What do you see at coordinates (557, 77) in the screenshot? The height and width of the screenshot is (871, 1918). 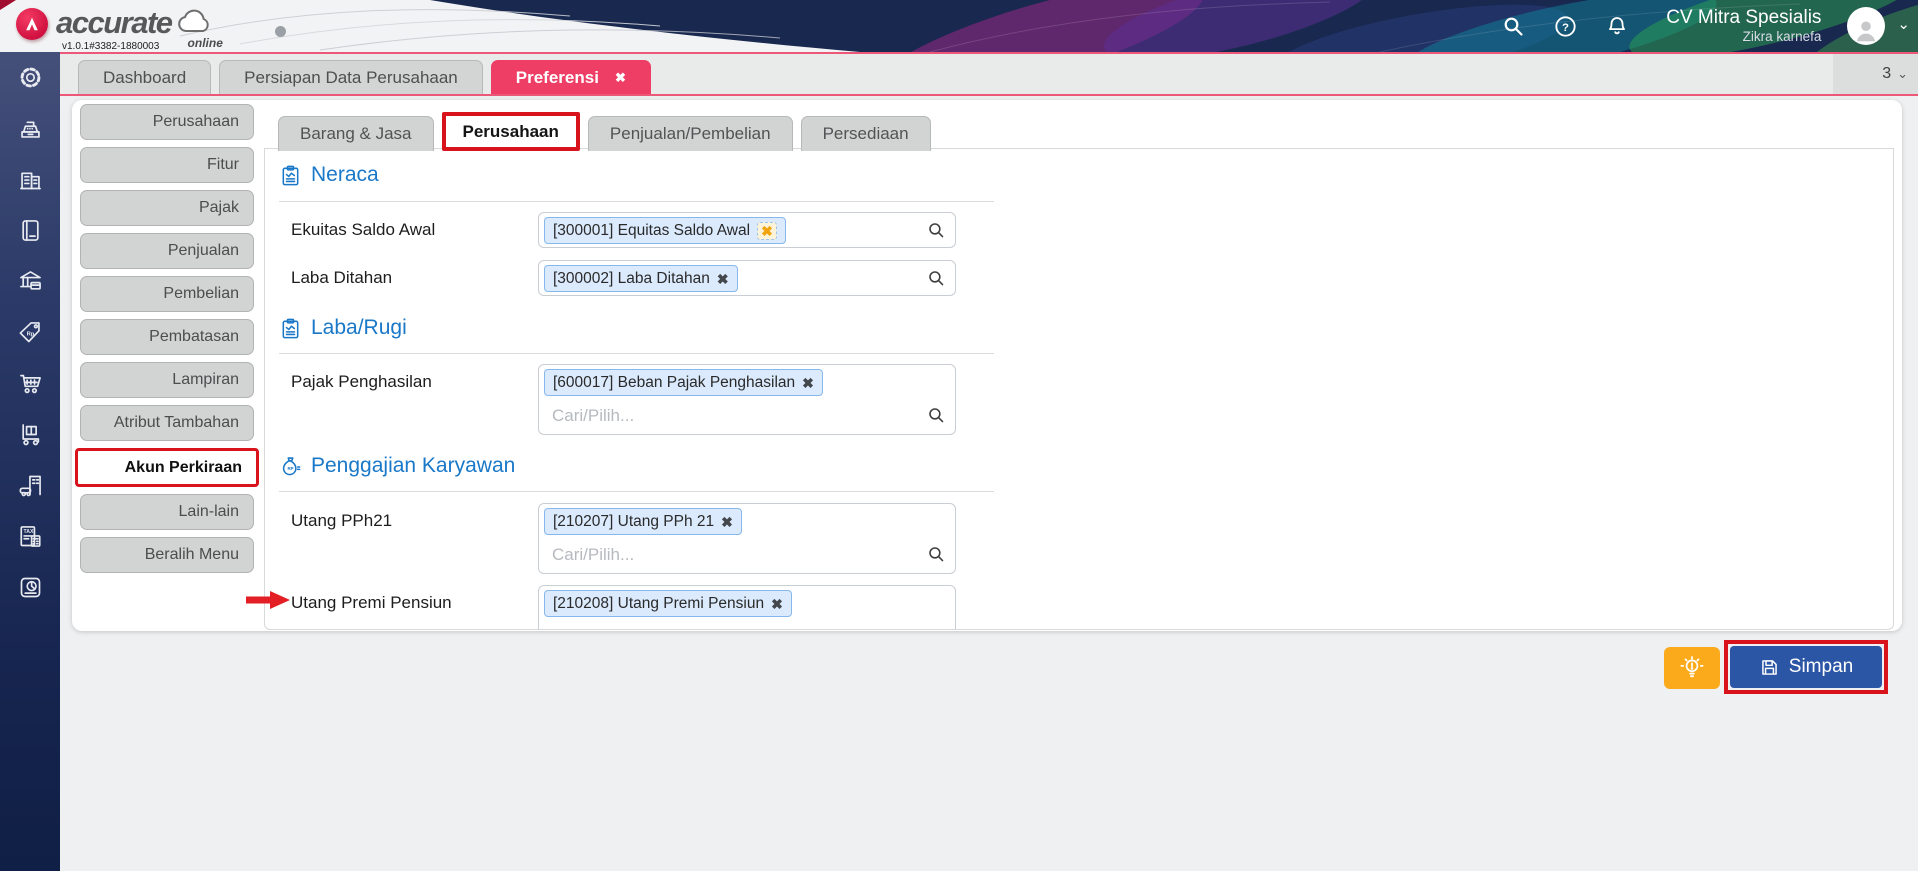 I see `tab-label: Preferensi` at bounding box center [557, 77].